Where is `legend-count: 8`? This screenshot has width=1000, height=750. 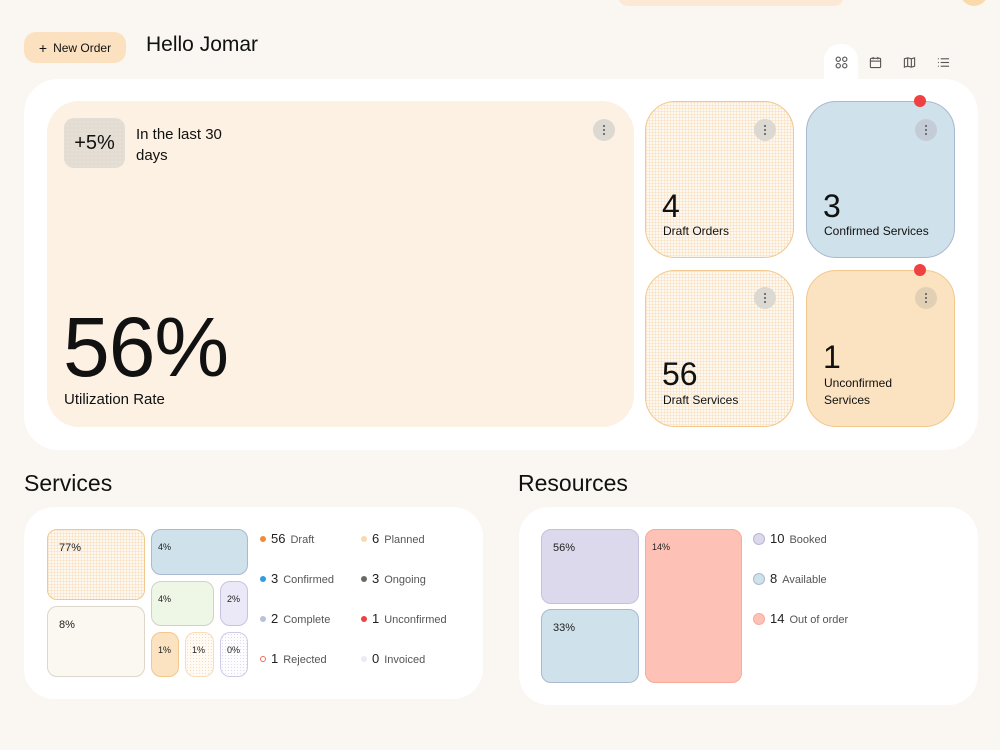 legend-count: 8 is located at coordinates (774, 578).